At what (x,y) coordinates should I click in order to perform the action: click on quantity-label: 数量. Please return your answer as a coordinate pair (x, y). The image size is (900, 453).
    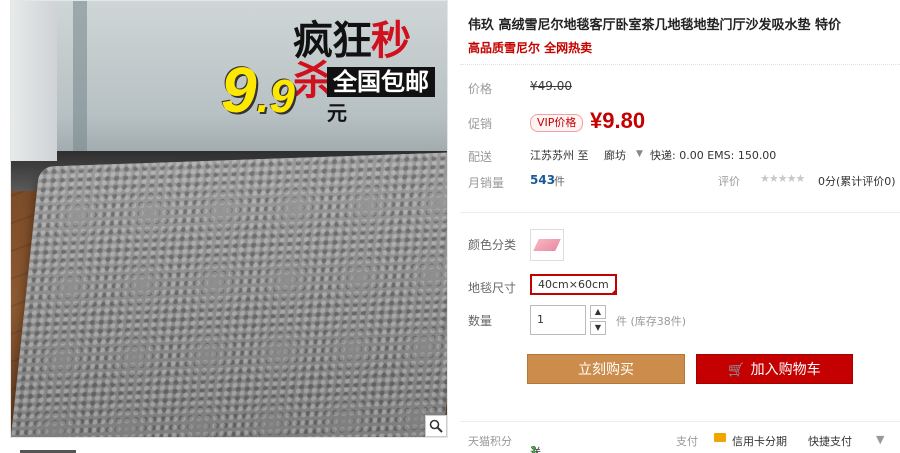
    Looking at the image, I should click on (480, 321).